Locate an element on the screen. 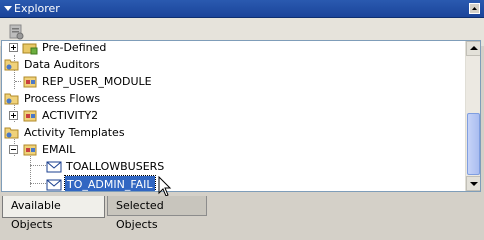  tree-item-label: Activity Templates is located at coordinates (74, 132).